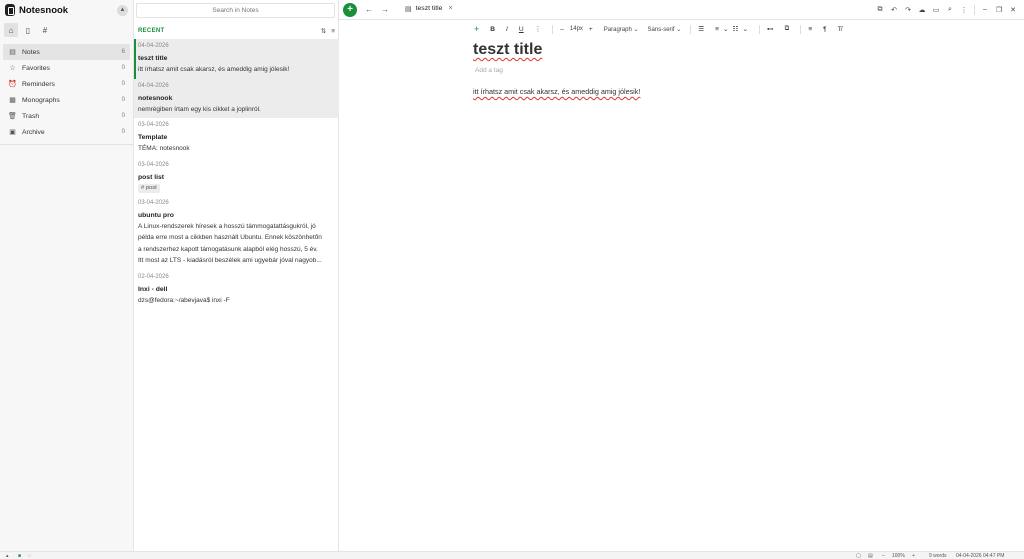  What do you see at coordinates (880, 10) in the screenshot?
I see `focus-mode-icon: ⧉` at bounding box center [880, 10].